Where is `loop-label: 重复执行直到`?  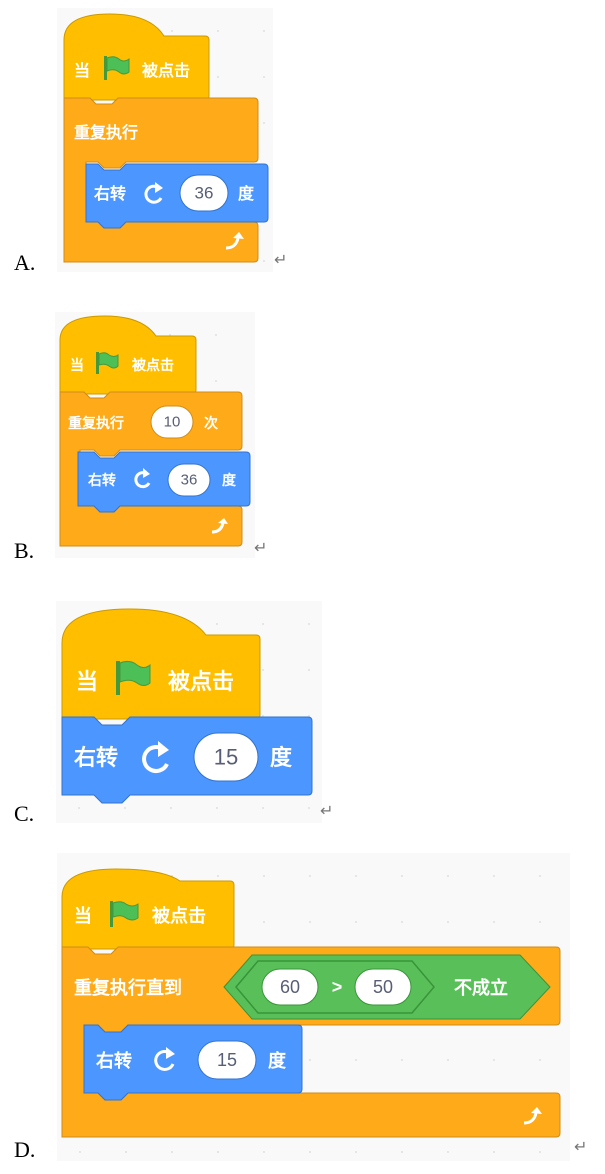 loop-label: 重复执行直到 is located at coordinates (128, 988).